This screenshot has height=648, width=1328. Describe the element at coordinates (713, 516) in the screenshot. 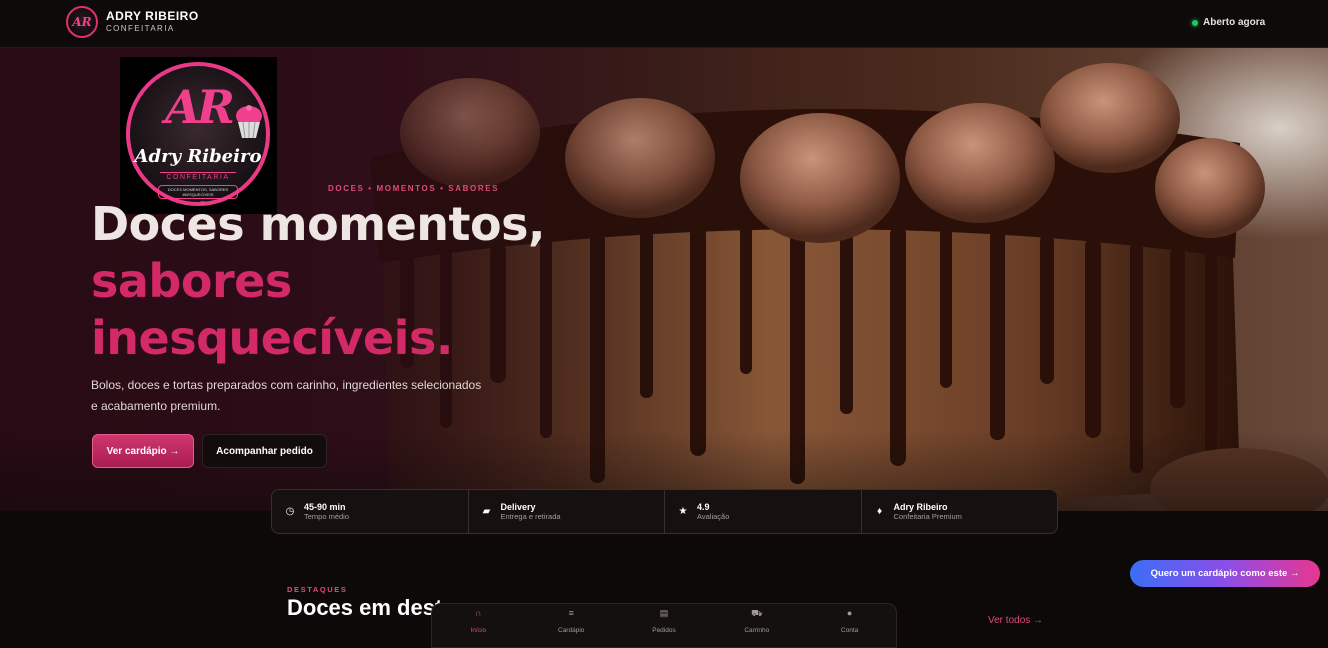

I see `stat-subtitle: Avaliação` at that location.